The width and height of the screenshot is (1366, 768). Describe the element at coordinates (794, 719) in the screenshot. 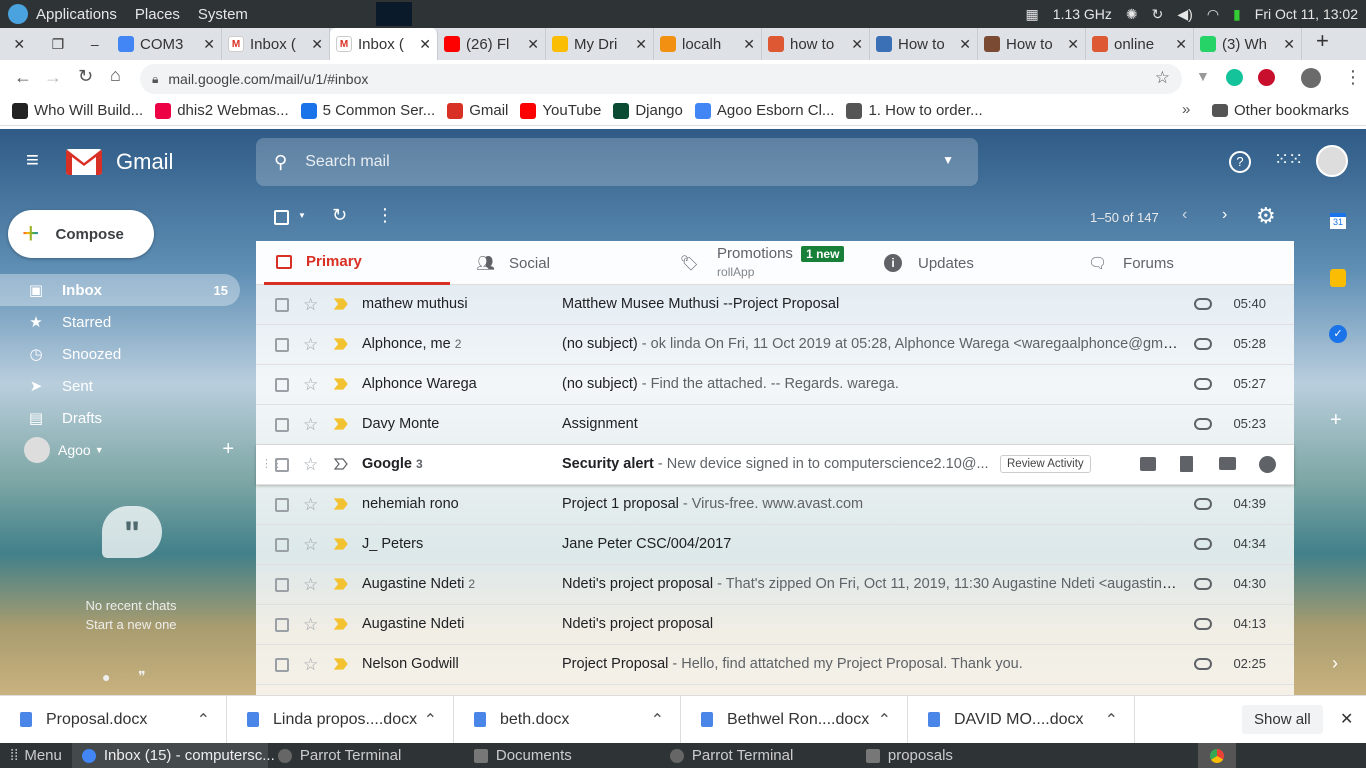

I see `download-item: Bethwel Ron....docx ⌃` at that location.